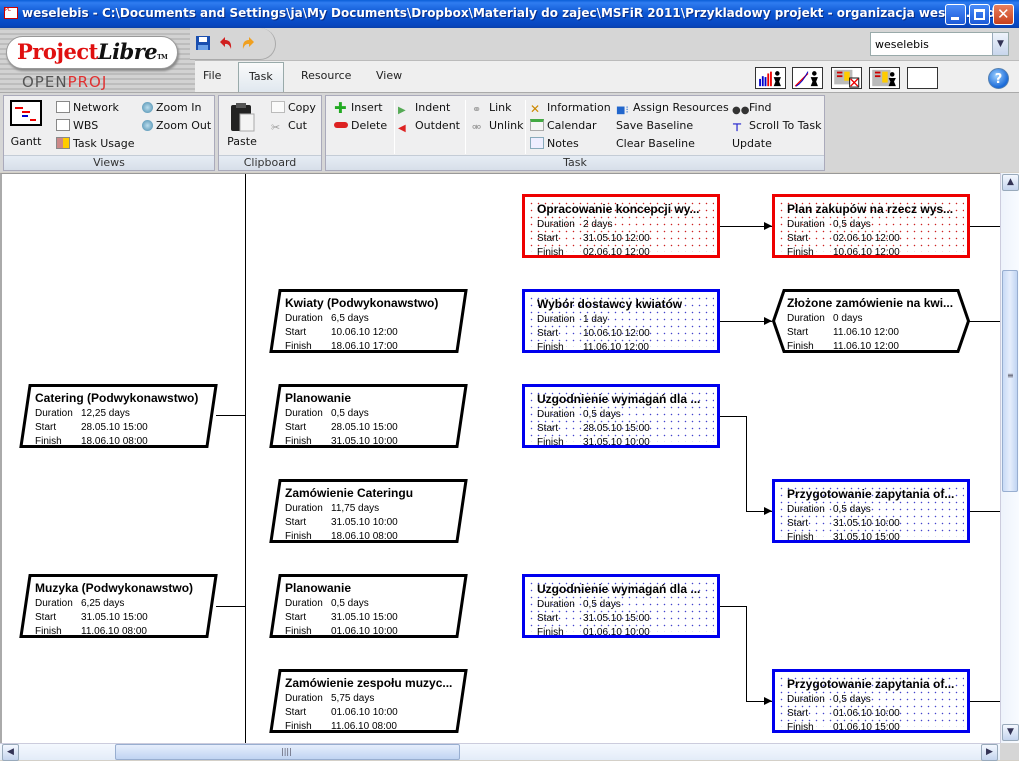  I want to click on maximize-icon, so click(979, 14).